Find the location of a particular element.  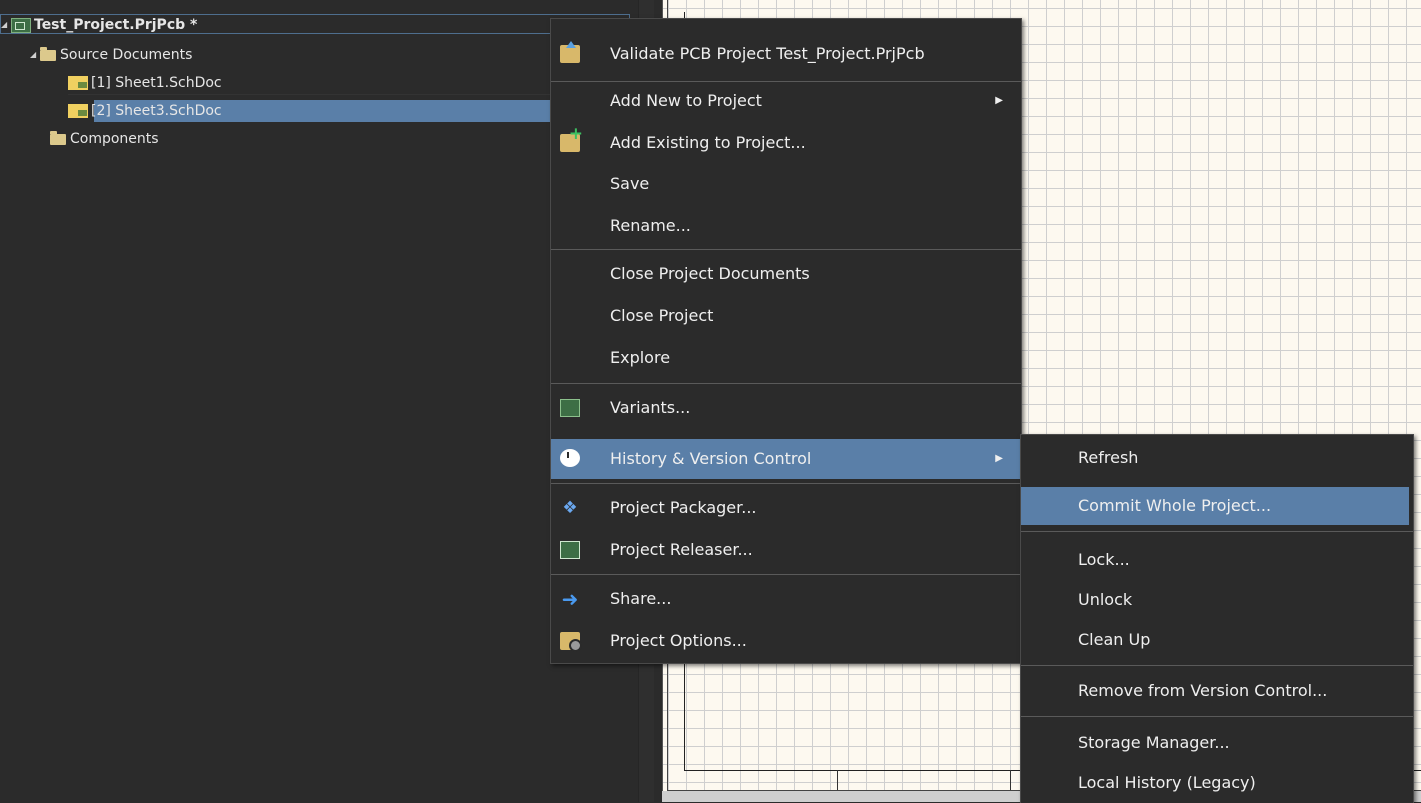

menu-item-label: Unlock is located at coordinates (1105, 599).